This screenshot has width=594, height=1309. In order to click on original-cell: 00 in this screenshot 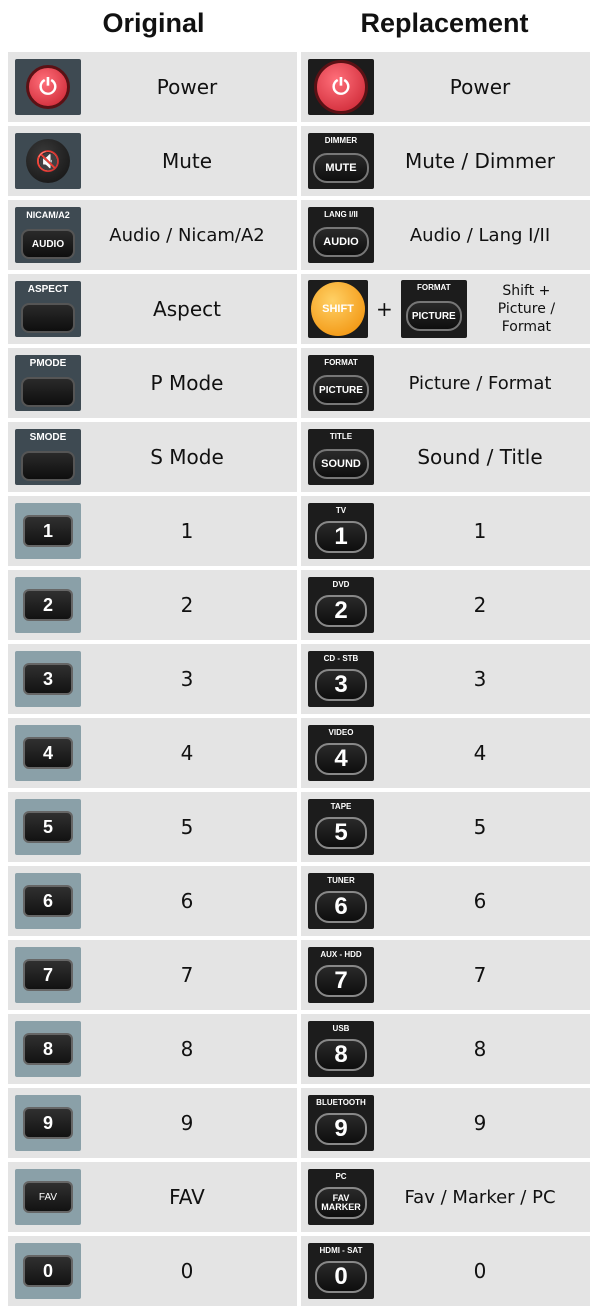, I will do `click(152, 1271)`.